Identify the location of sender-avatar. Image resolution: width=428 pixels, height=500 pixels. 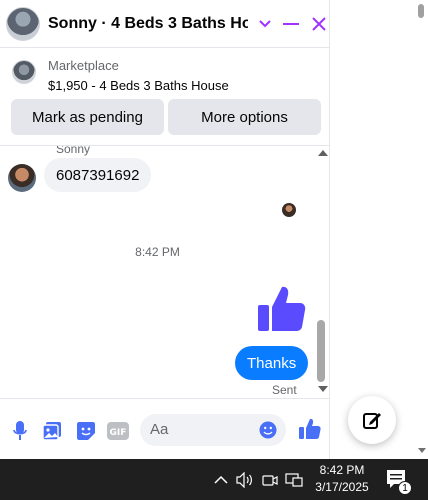
(22, 178).